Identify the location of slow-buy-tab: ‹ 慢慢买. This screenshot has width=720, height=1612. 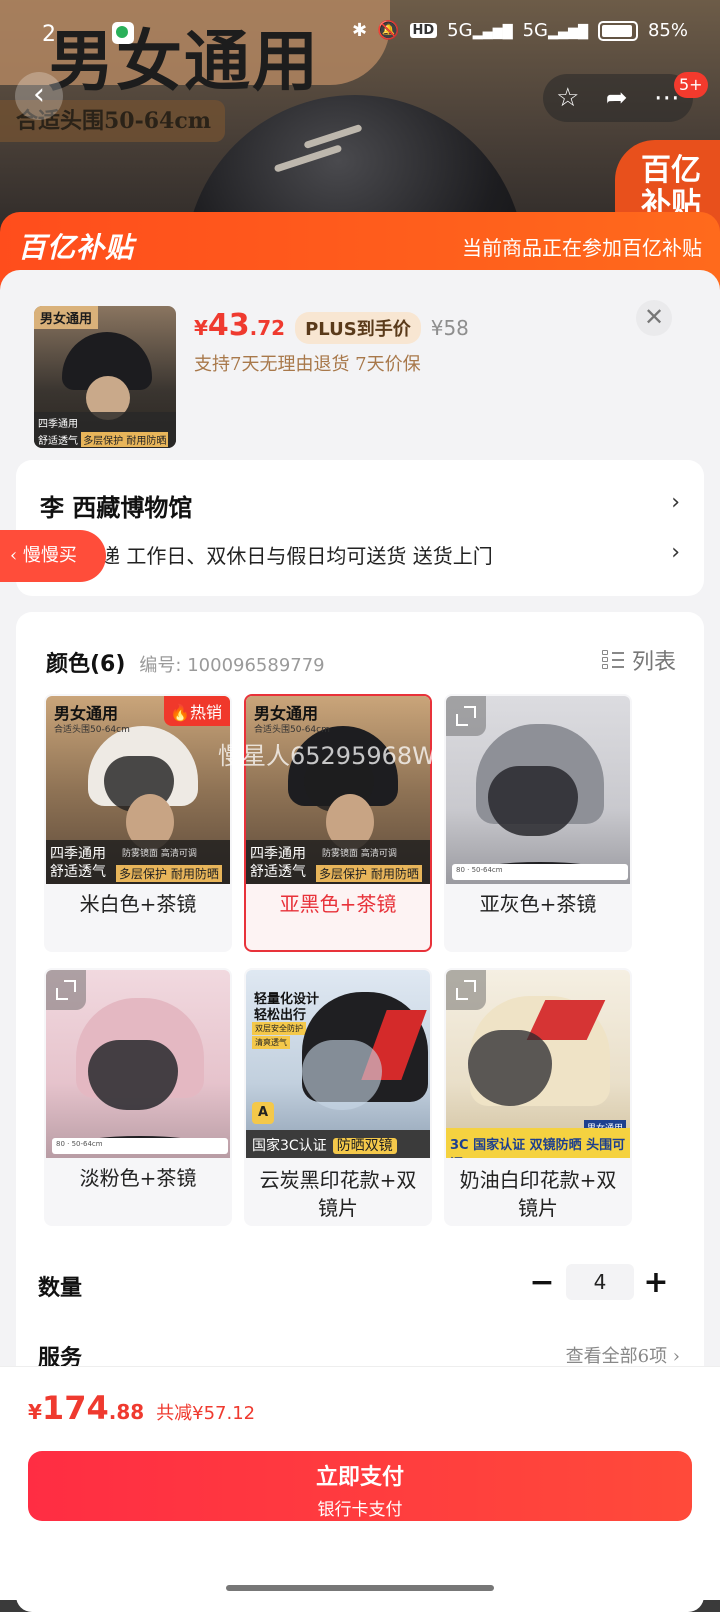
(53, 556).